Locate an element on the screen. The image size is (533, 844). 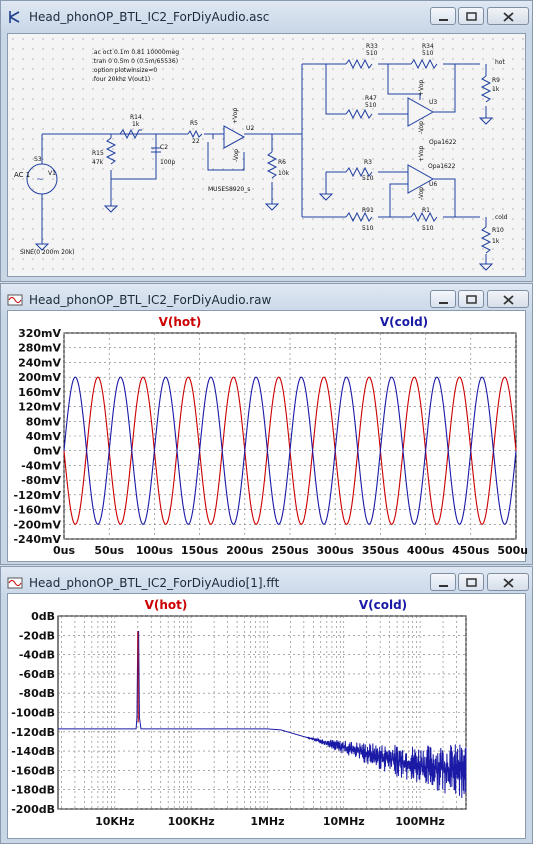
u6-vop-neg: -Vop is located at coordinates (421, 193).